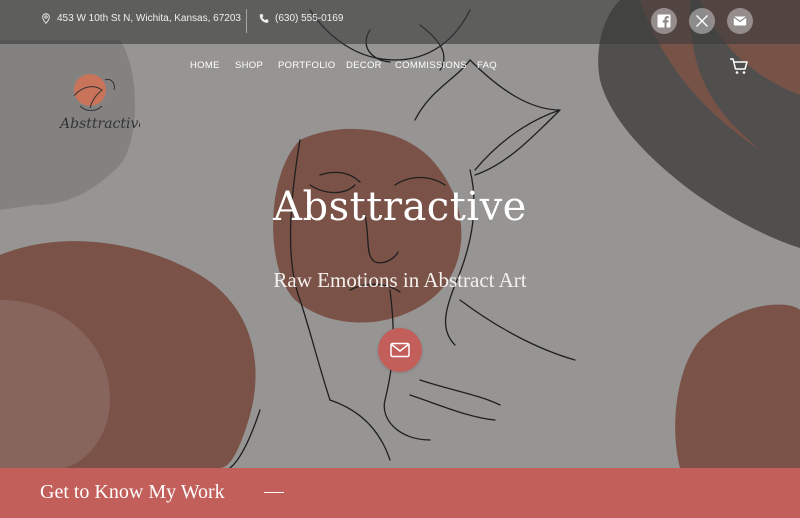  Describe the element at coordinates (246, 21) in the screenshot. I see `info-divider` at that location.